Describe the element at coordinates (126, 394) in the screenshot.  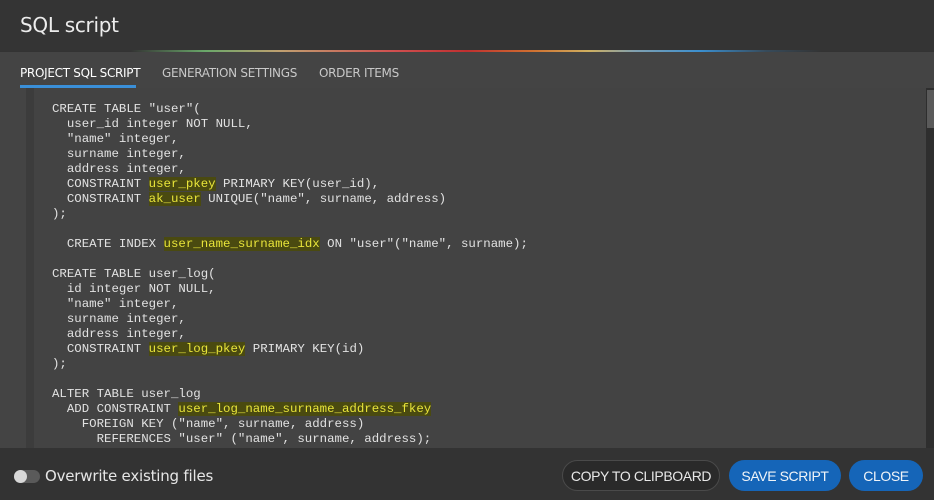
I see `code-text: ALTER TABLE user_log` at that location.